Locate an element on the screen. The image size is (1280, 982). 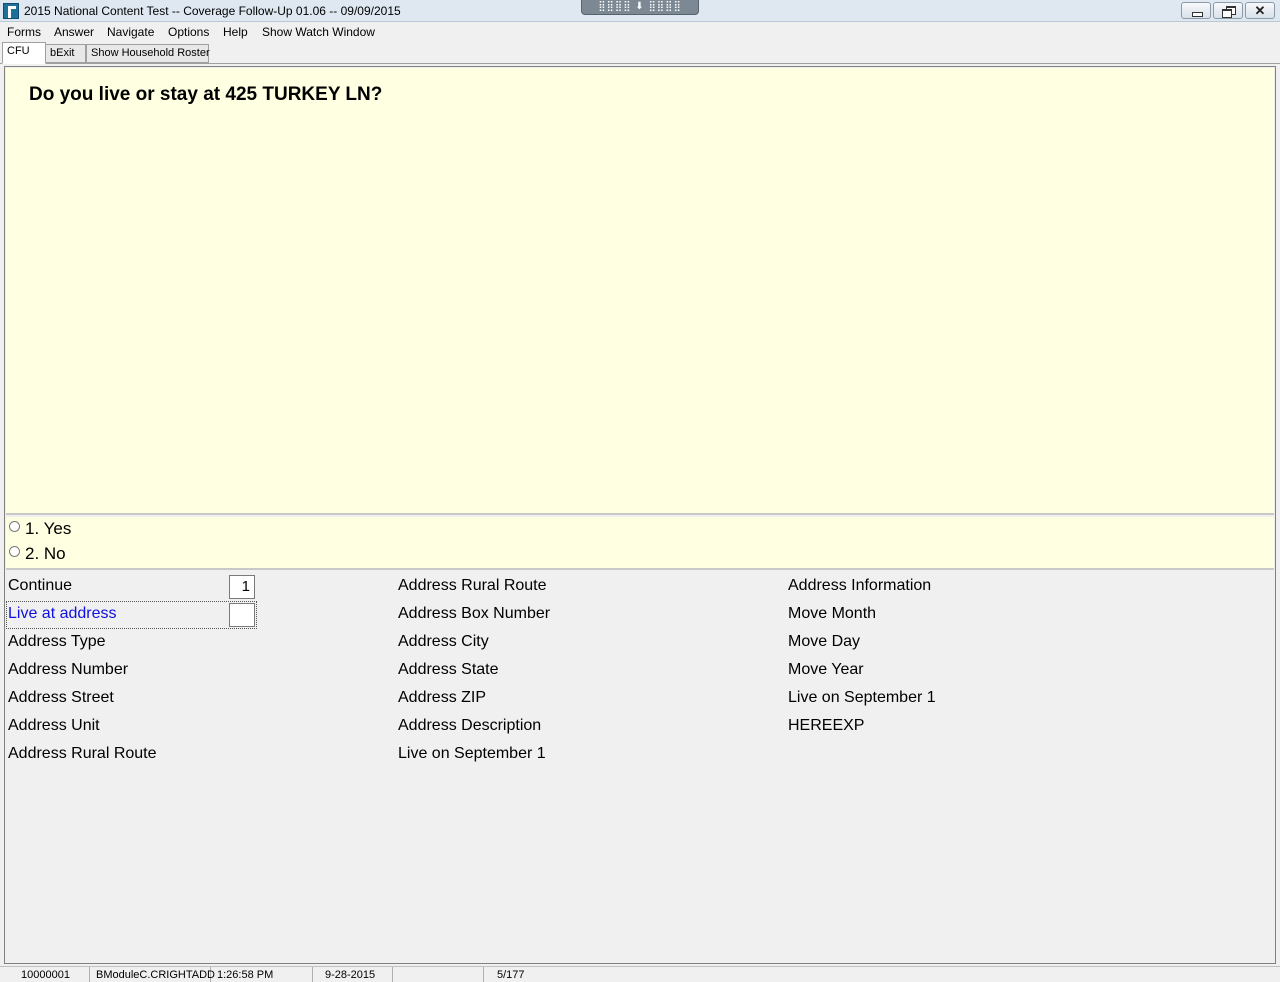
status-case-id: 10000001 is located at coordinates (45, 974).